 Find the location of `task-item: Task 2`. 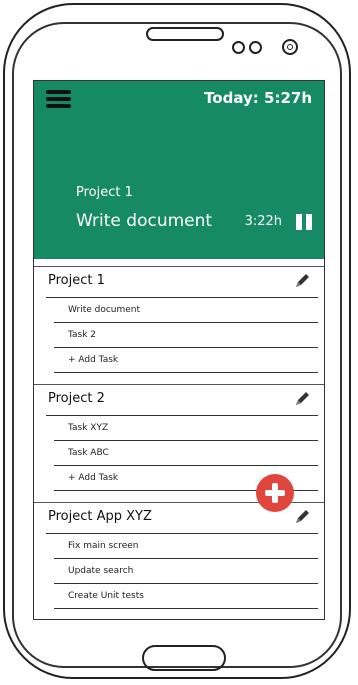

task-item: Task 2 is located at coordinates (186, 335).